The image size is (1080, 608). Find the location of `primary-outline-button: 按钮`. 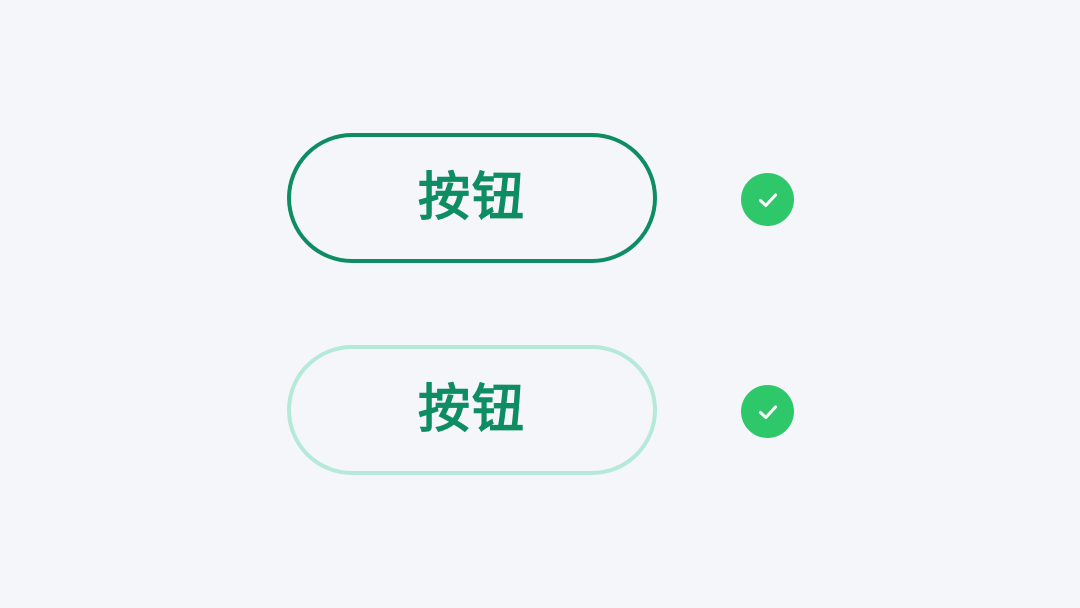

primary-outline-button: 按钮 is located at coordinates (472, 198).